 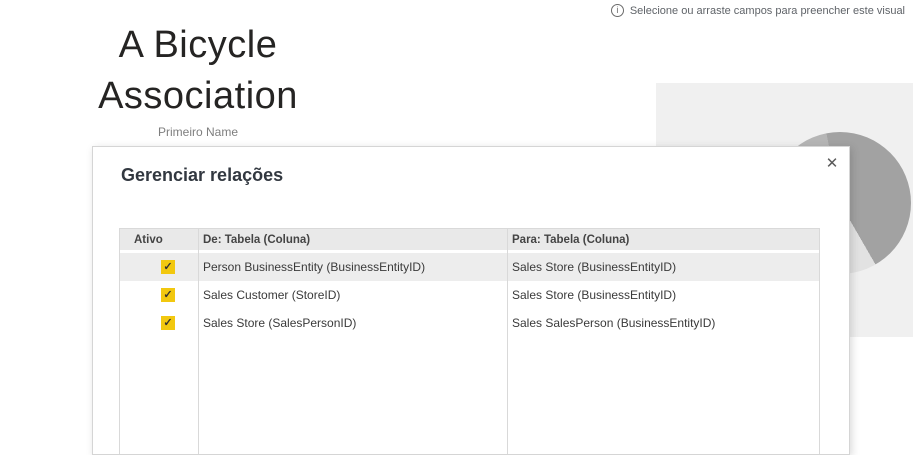 I want to click on close-icon: ✕, so click(x=832, y=163).